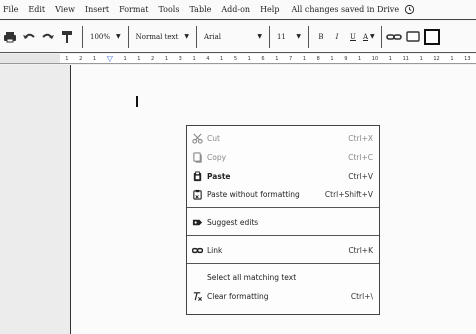 The width and height of the screenshot is (476, 334). I want to click on menu-item-link: Link Ctrl+K, so click(283, 250).